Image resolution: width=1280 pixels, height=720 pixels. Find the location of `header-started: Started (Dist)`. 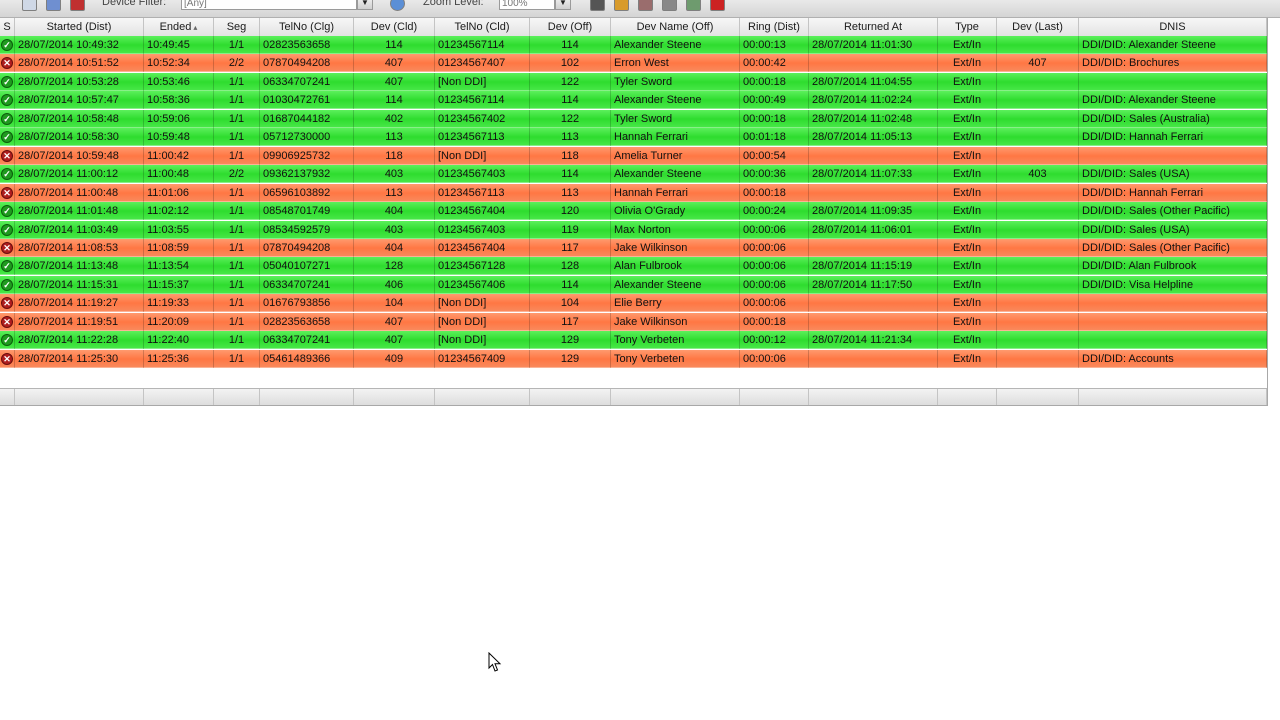

header-started: Started (Dist) is located at coordinates (79, 27).